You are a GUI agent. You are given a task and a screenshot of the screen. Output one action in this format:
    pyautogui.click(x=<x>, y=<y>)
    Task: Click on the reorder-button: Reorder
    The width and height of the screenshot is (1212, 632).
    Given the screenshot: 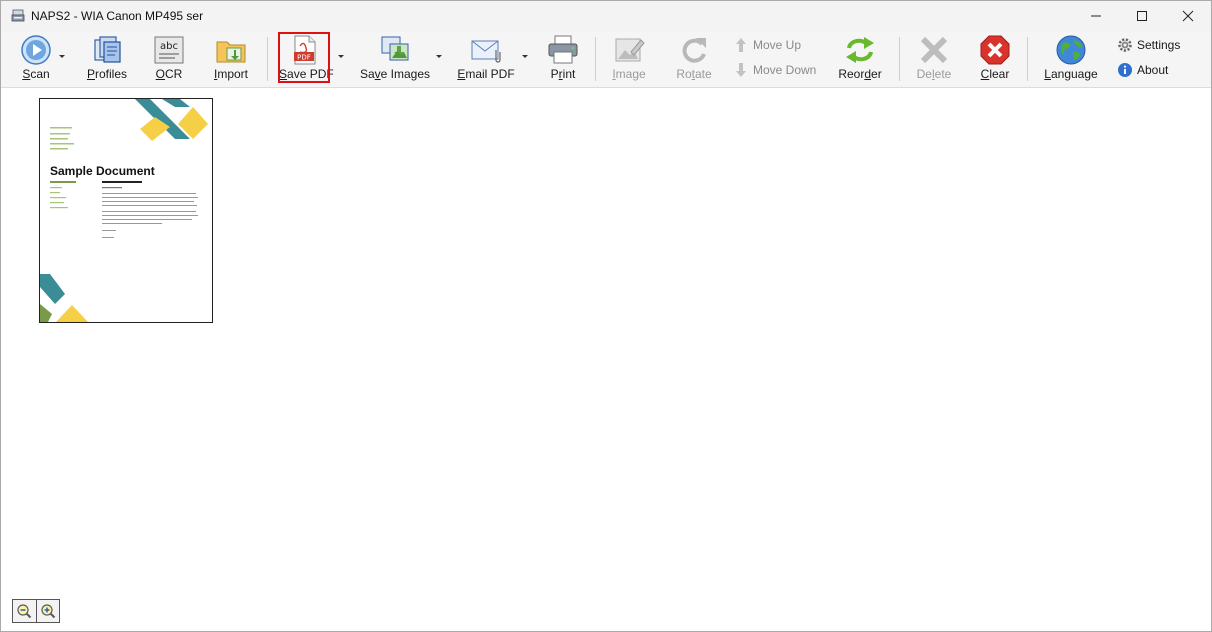 What is the action you would take?
    pyautogui.click(x=860, y=58)
    